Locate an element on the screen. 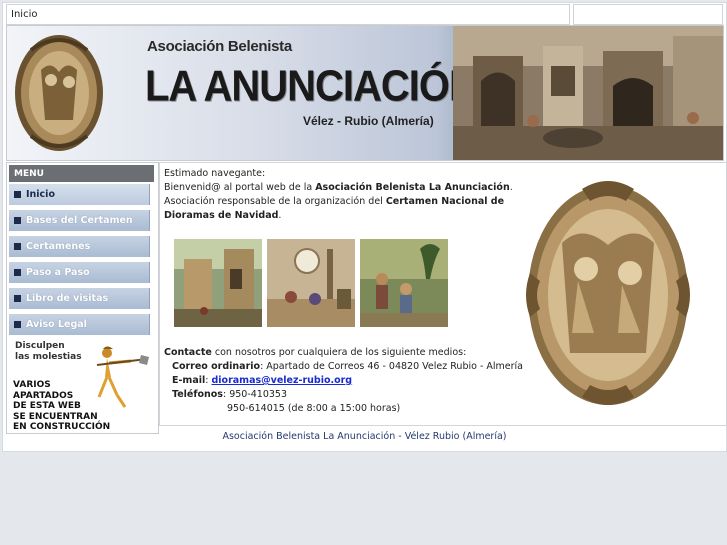 Image resolution: width=727 pixels, height=545 pixels. contest-name-part2: Dioramas de Navidad is located at coordinates (221, 215).